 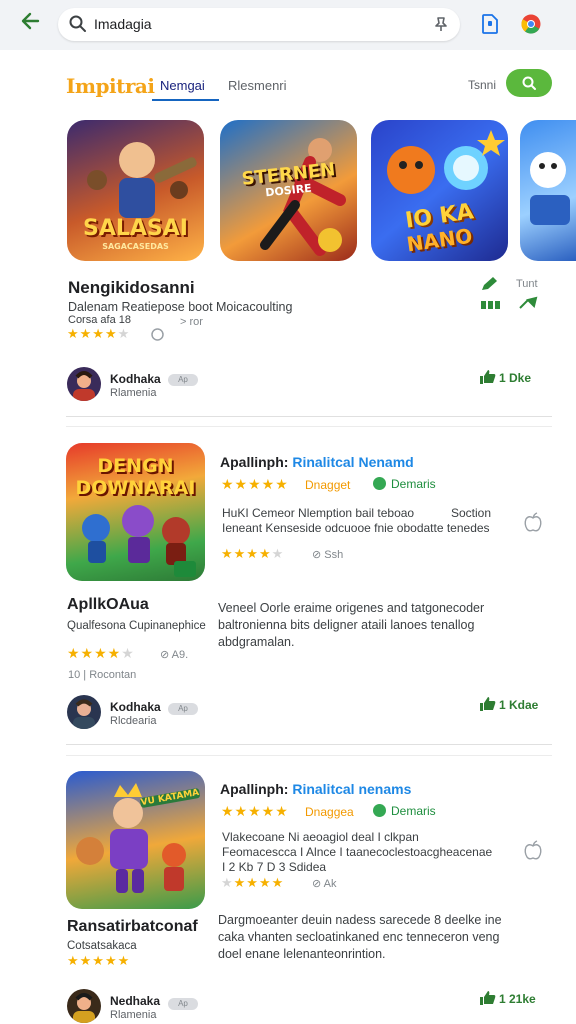 What do you see at coordinates (471, 513) in the screenshot?
I see `card-desc-right: Soction` at bounding box center [471, 513].